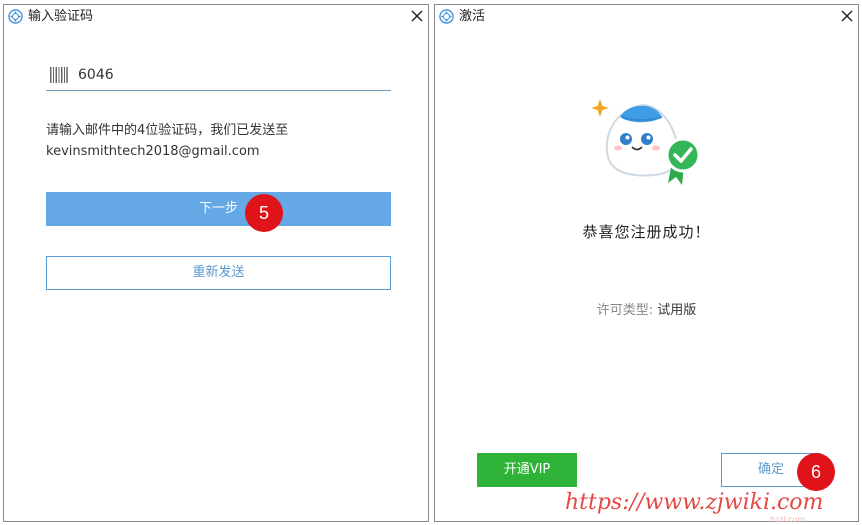 This screenshot has height=525, width=862. I want to click on verification-code-field, so click(218, 76).